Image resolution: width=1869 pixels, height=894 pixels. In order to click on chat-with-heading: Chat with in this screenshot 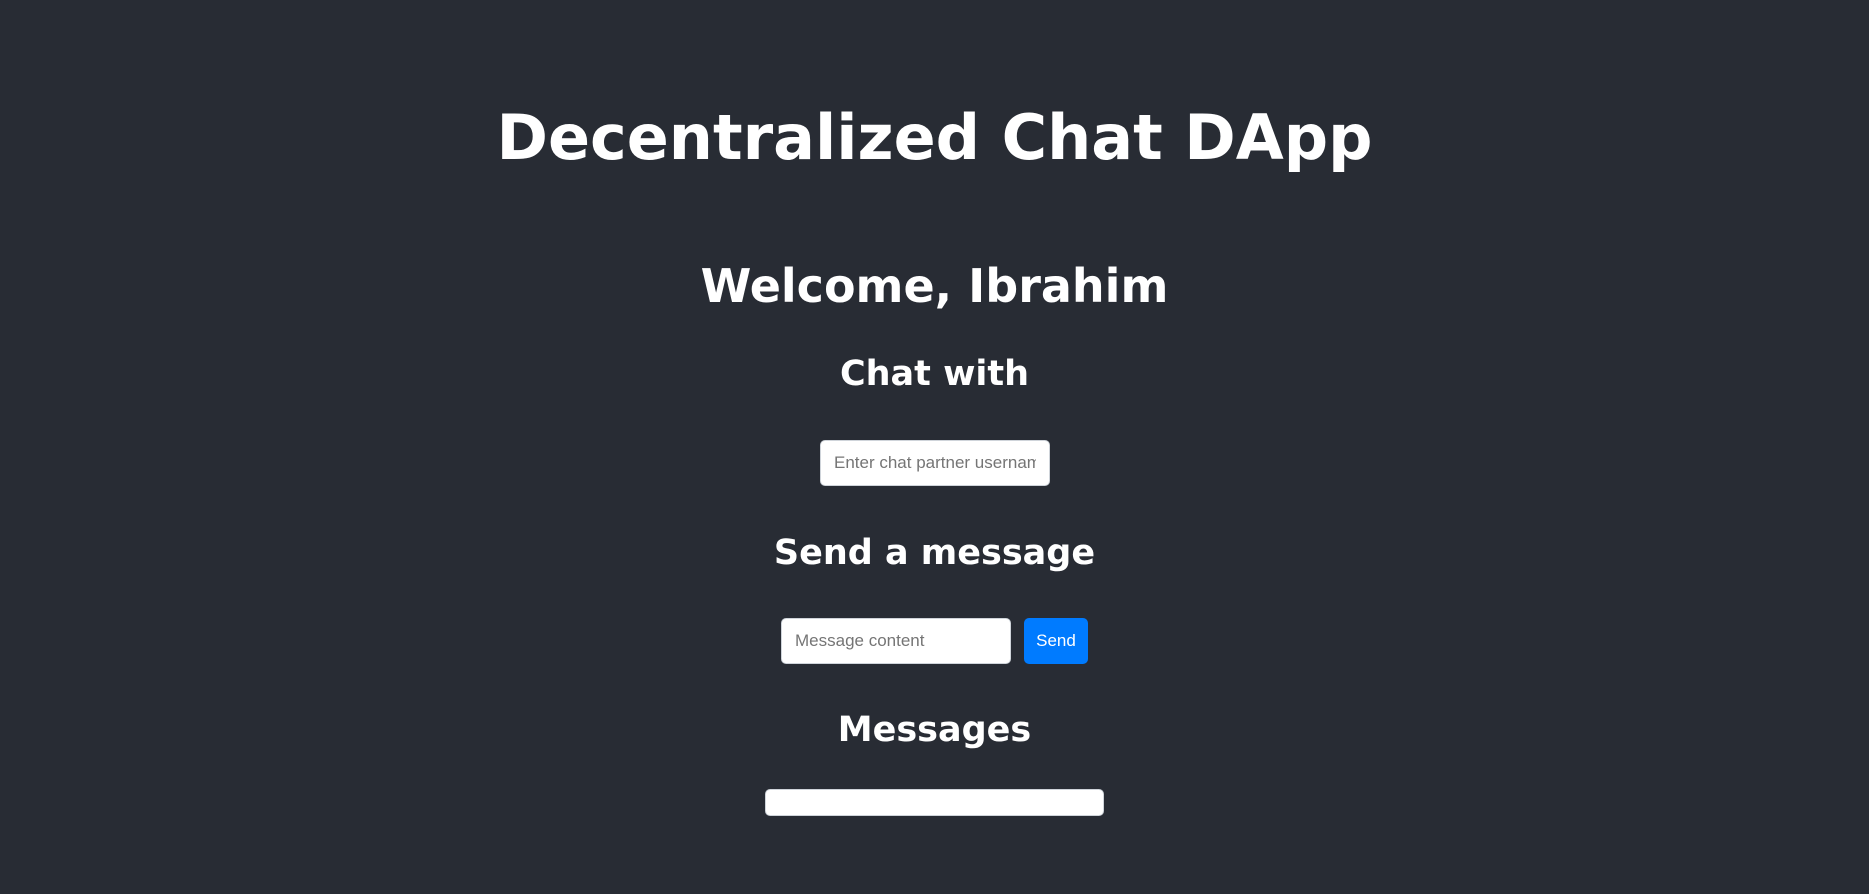, I will do `click(934, 374)`.